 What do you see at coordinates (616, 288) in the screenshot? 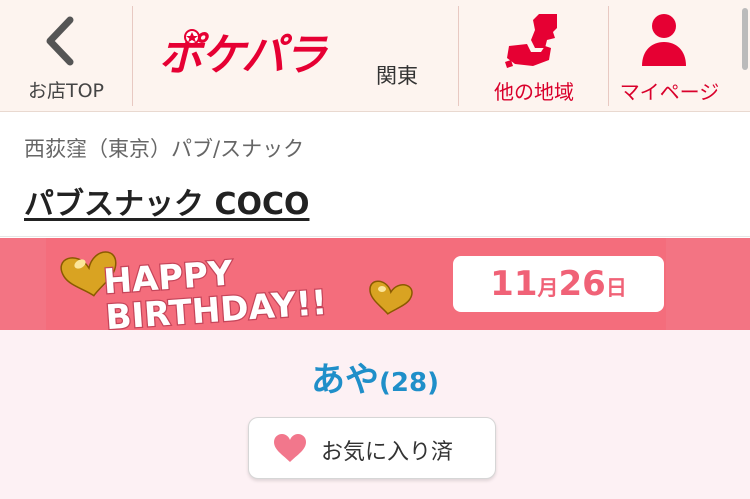
I see `day-unit: 日` at bounding box center [616, 288].